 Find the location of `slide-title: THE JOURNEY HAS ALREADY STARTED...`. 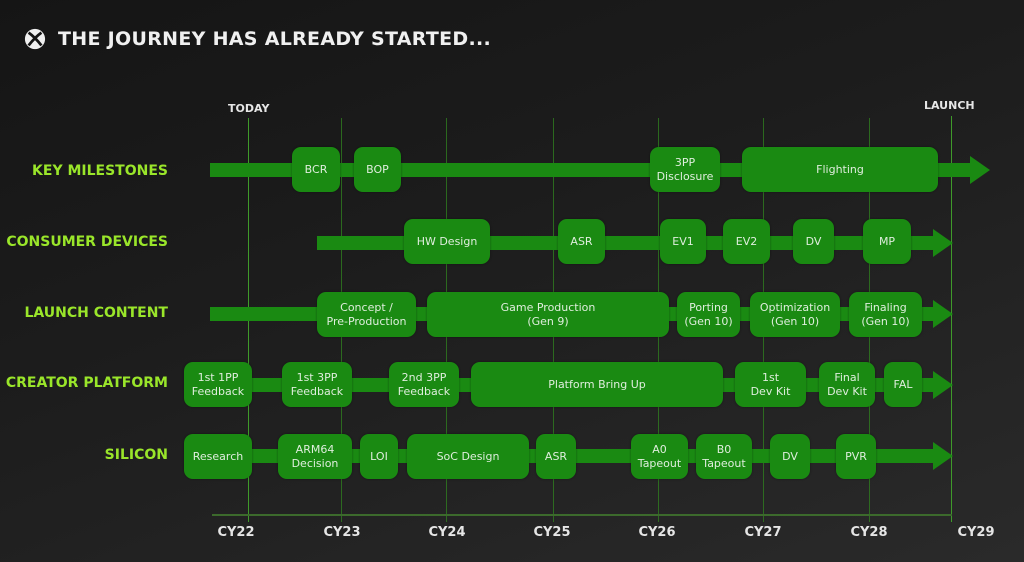

slide-title: THE JOURNEY HAS ALREADY STARTED... is located at coordinates (274, 39).